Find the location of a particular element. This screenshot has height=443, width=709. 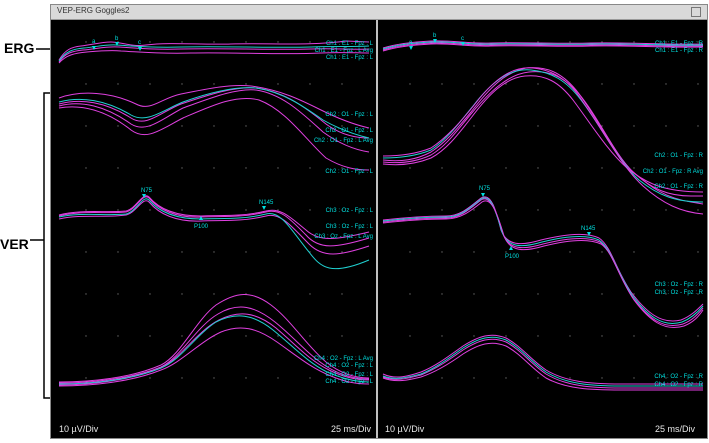

right-ch4-label: Ch4 : O2 - Fpz : R is located at coordinates (678, 377).